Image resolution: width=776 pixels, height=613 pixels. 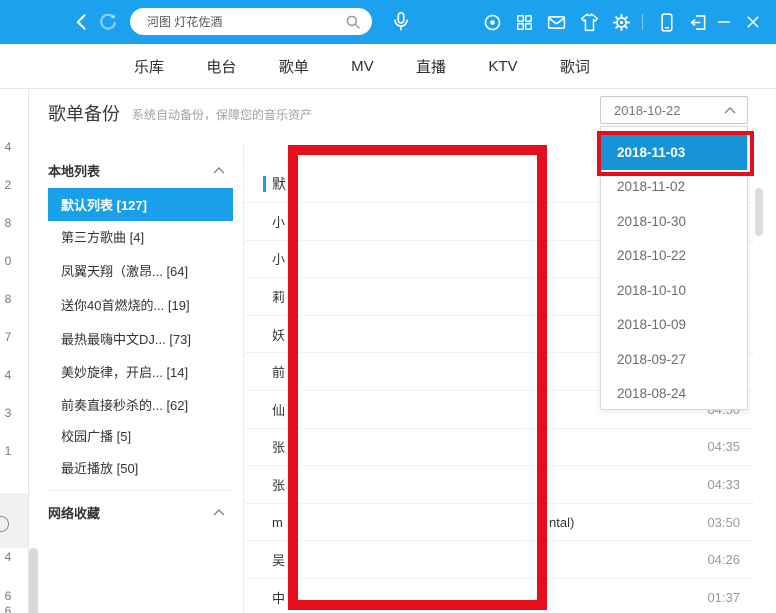 What do you see at coordinates (431, 66) in the screenshot?
I see `tab-live: 直播` at bounding box center [431, 66].